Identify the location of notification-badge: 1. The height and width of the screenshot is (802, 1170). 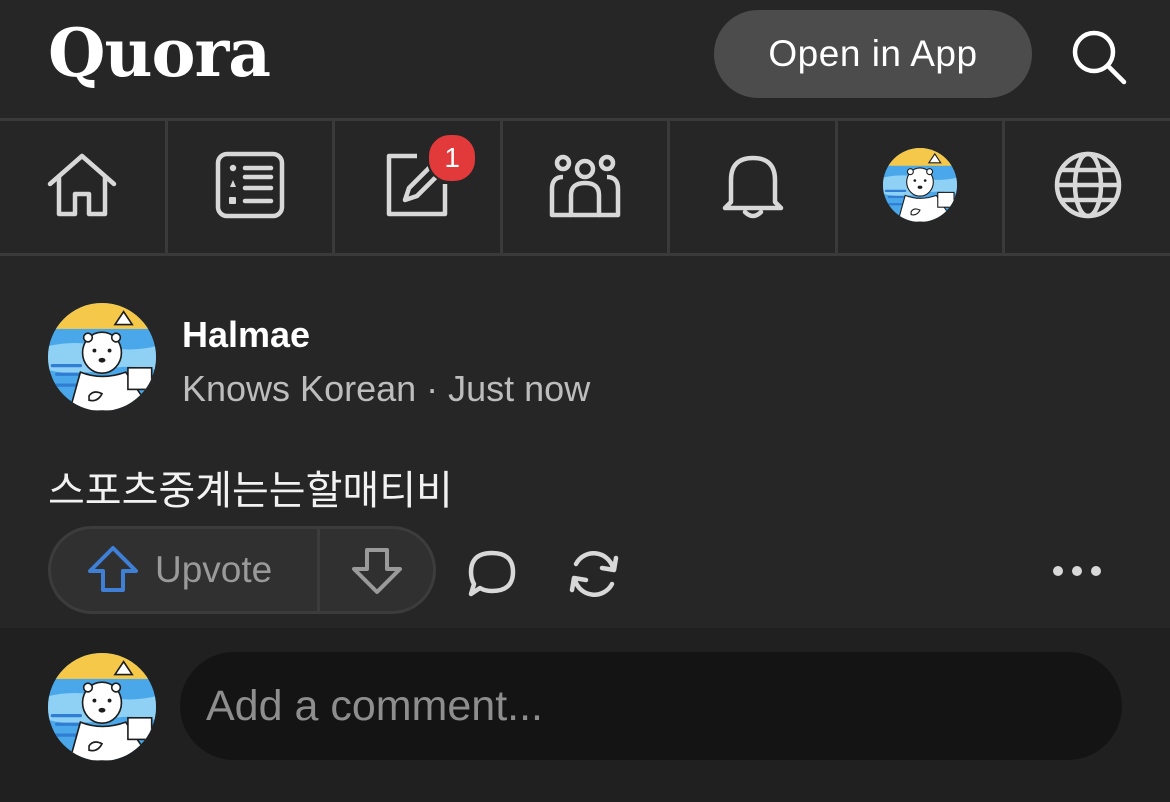
(452, 158).